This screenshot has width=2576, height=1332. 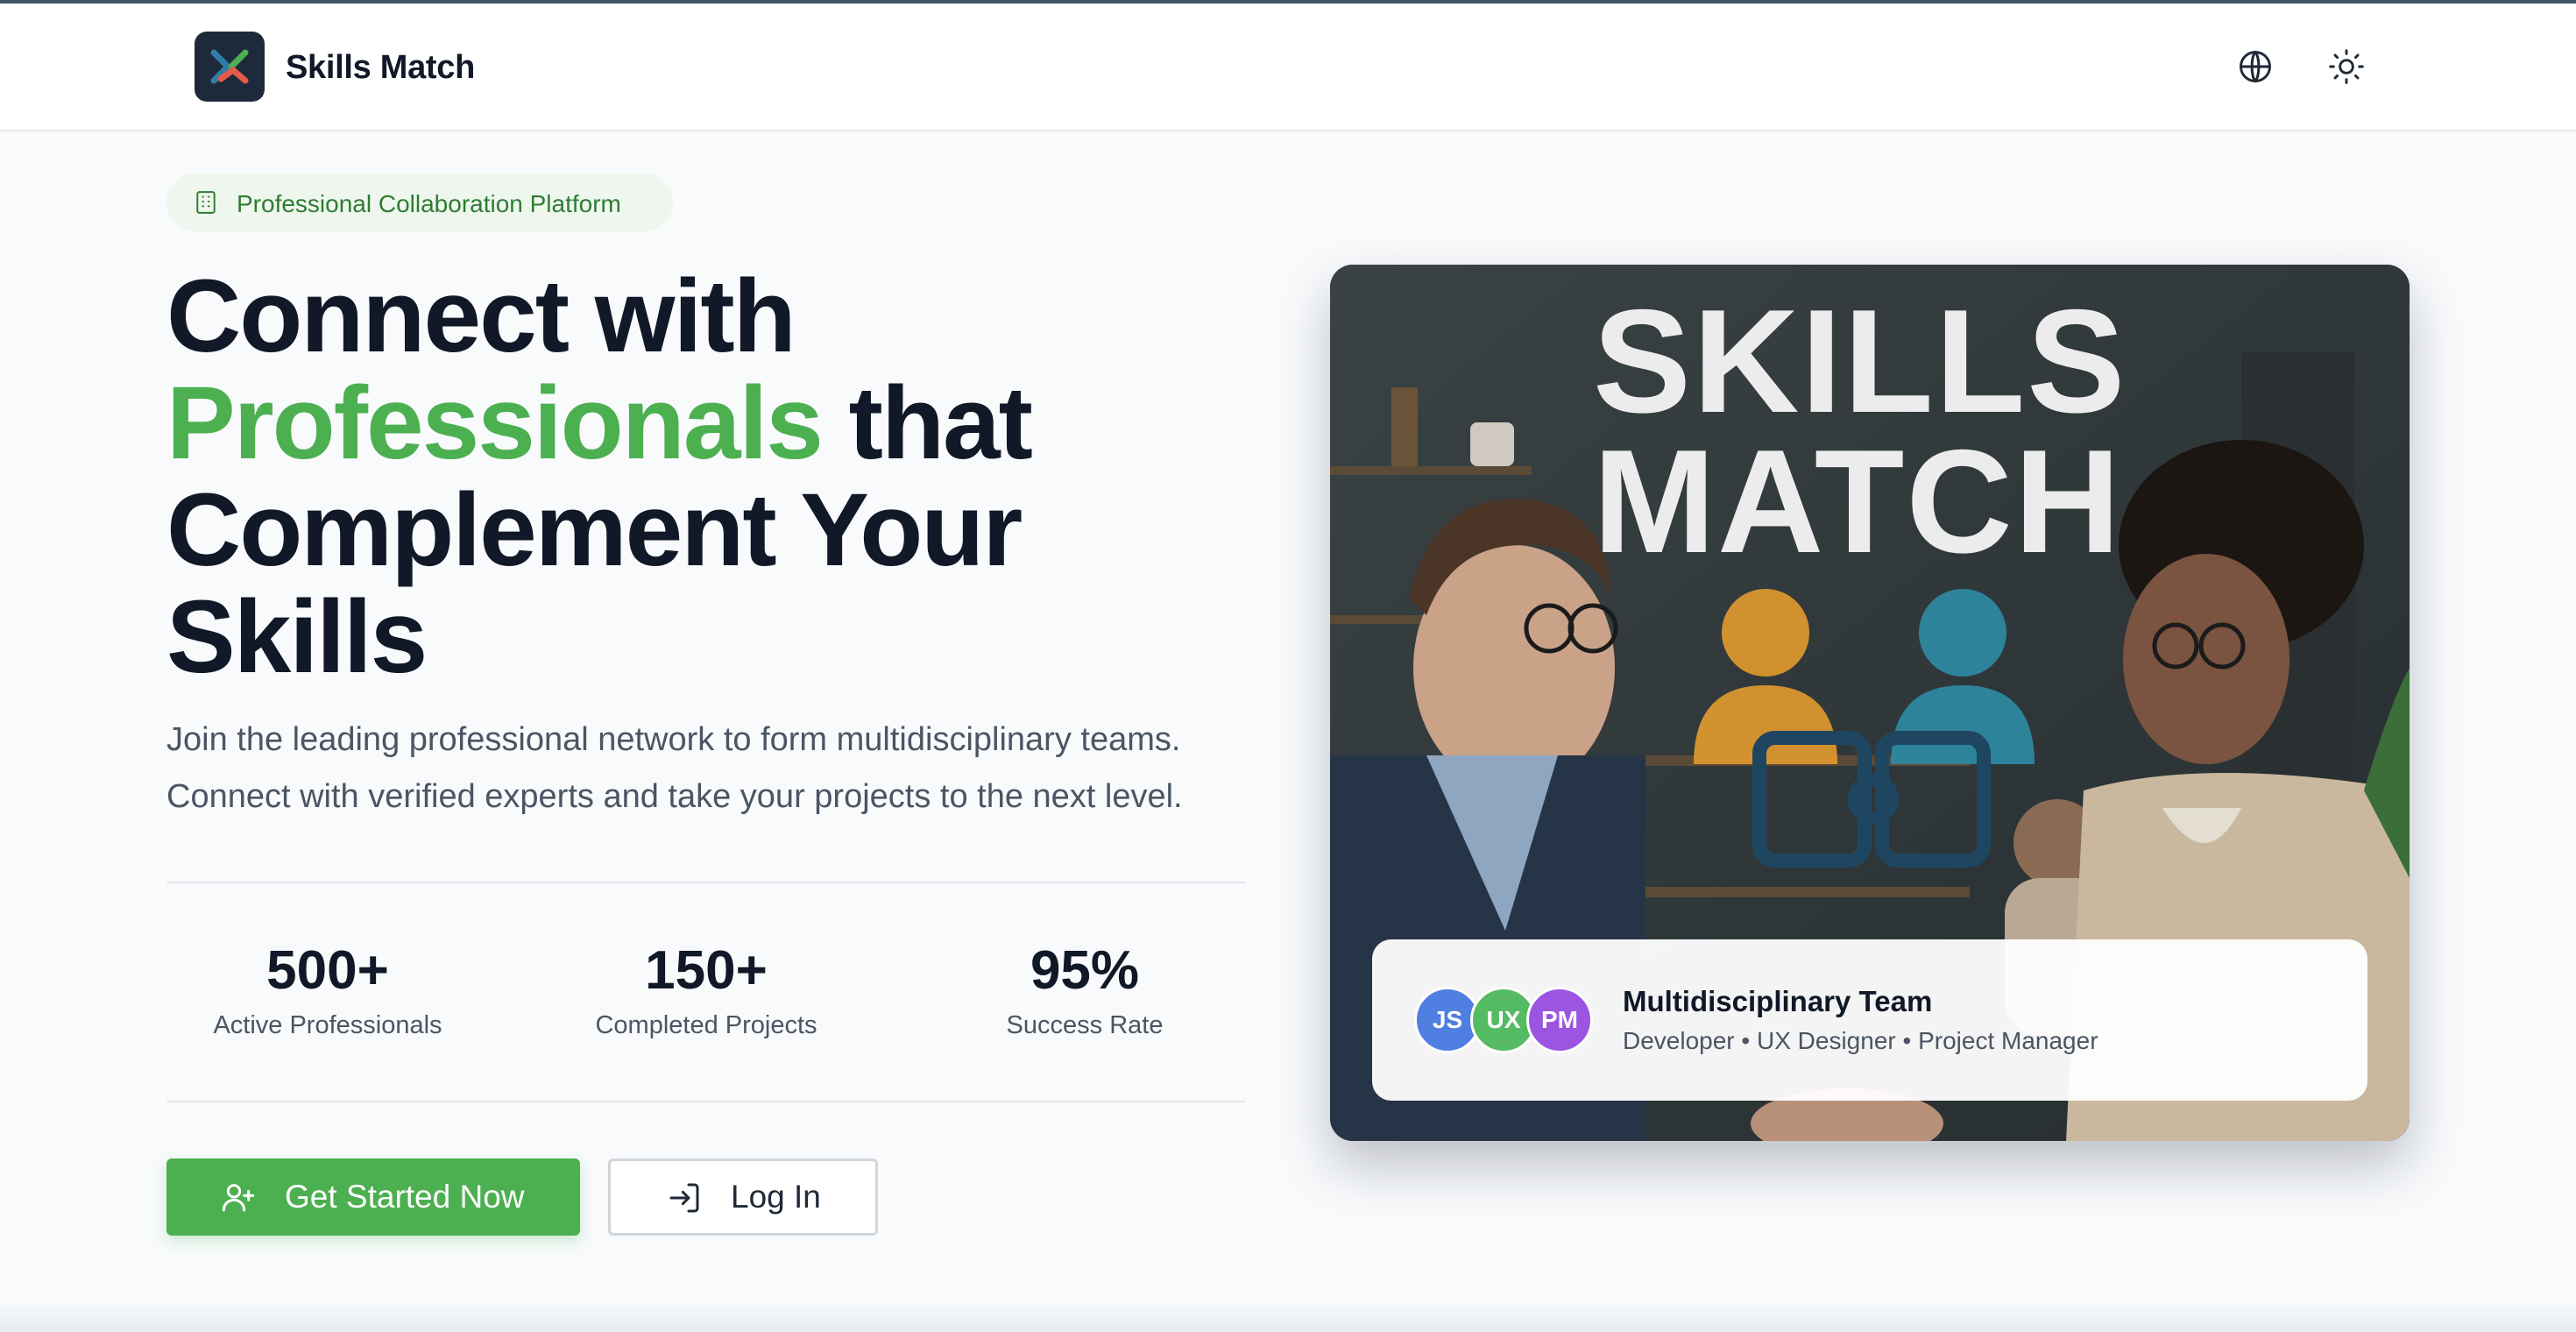 What do you see at coordinates (380, 68) in the screenshot?
I see `brand-name: Skills Match` at bounding box center [380, 68].